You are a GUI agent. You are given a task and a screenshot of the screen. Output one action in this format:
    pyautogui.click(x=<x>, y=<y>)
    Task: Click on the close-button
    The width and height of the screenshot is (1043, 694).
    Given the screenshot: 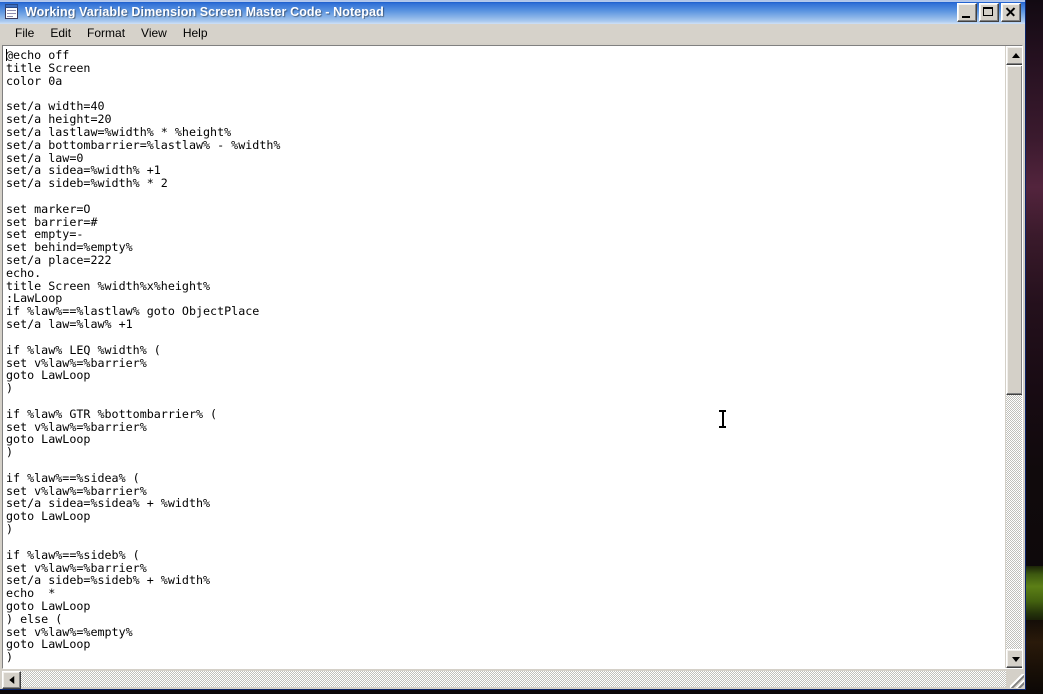 What is the action you would take?
    pyautogui.click(x=1011, y=12)
    